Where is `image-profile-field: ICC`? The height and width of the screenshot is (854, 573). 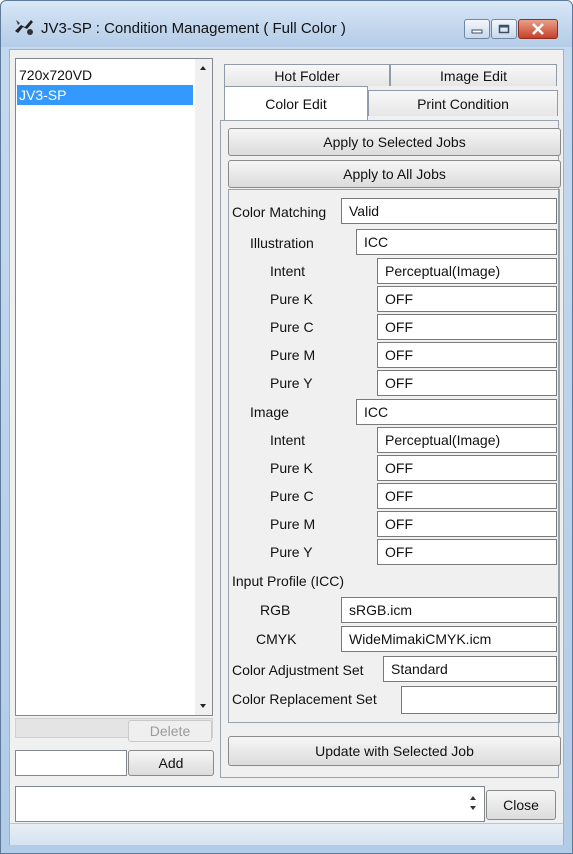
image-profile-field: ICC is located at coordinates (456, 412).